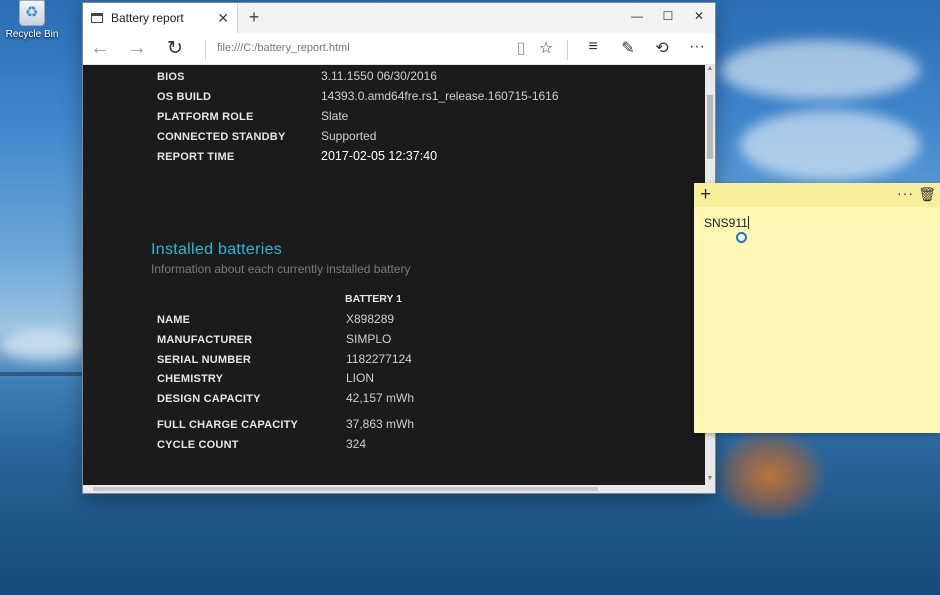 This screenshot has width=940, height=595. What do you see at coordinates (379, 156) in the screenshot?
I see `info-value: 2017-02-05 12:37:40` at bounding box center [379, 156].